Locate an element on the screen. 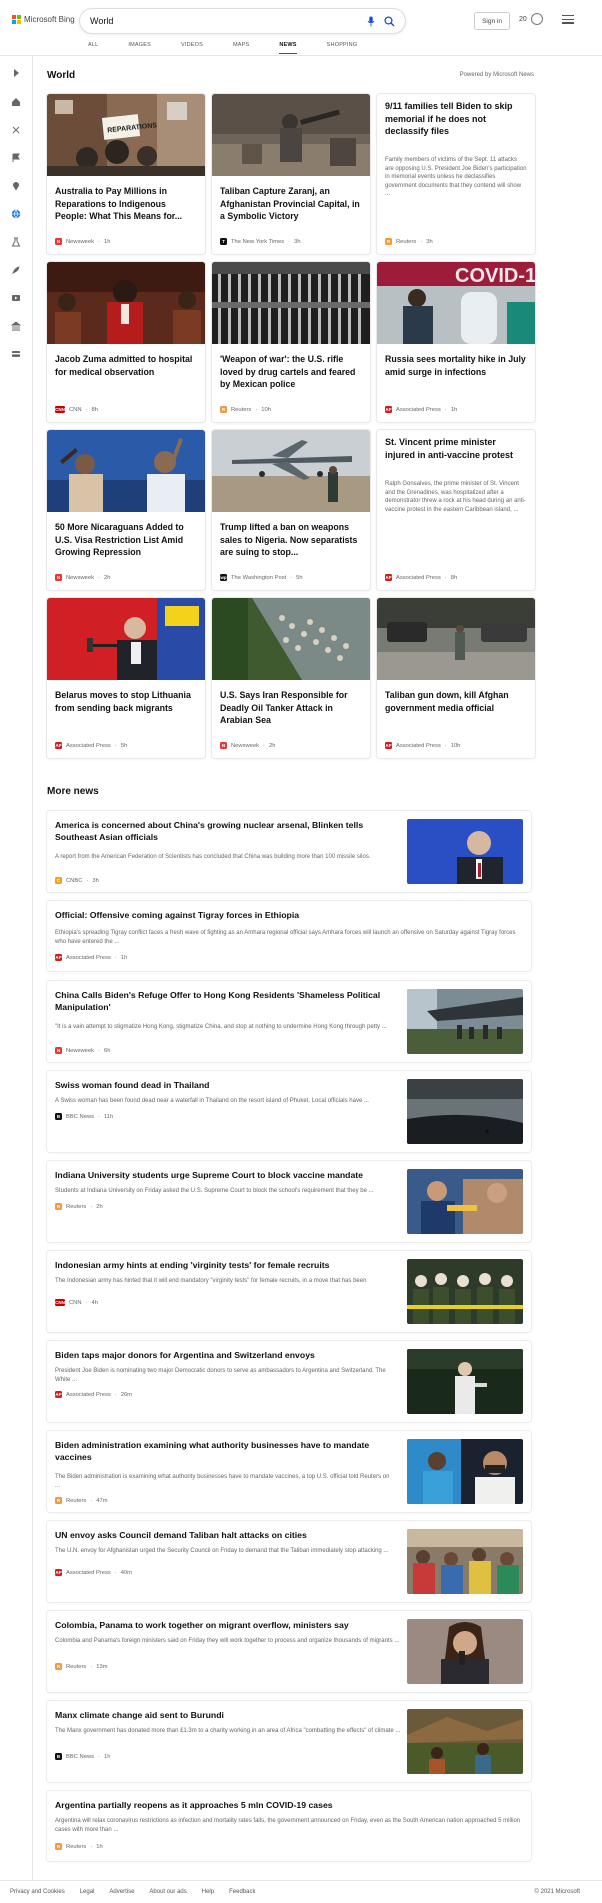 Image resolution: width=602 pixels, height=1903 pixels. card-source: R Reuters · 10h is located at coordinates (245, 409).